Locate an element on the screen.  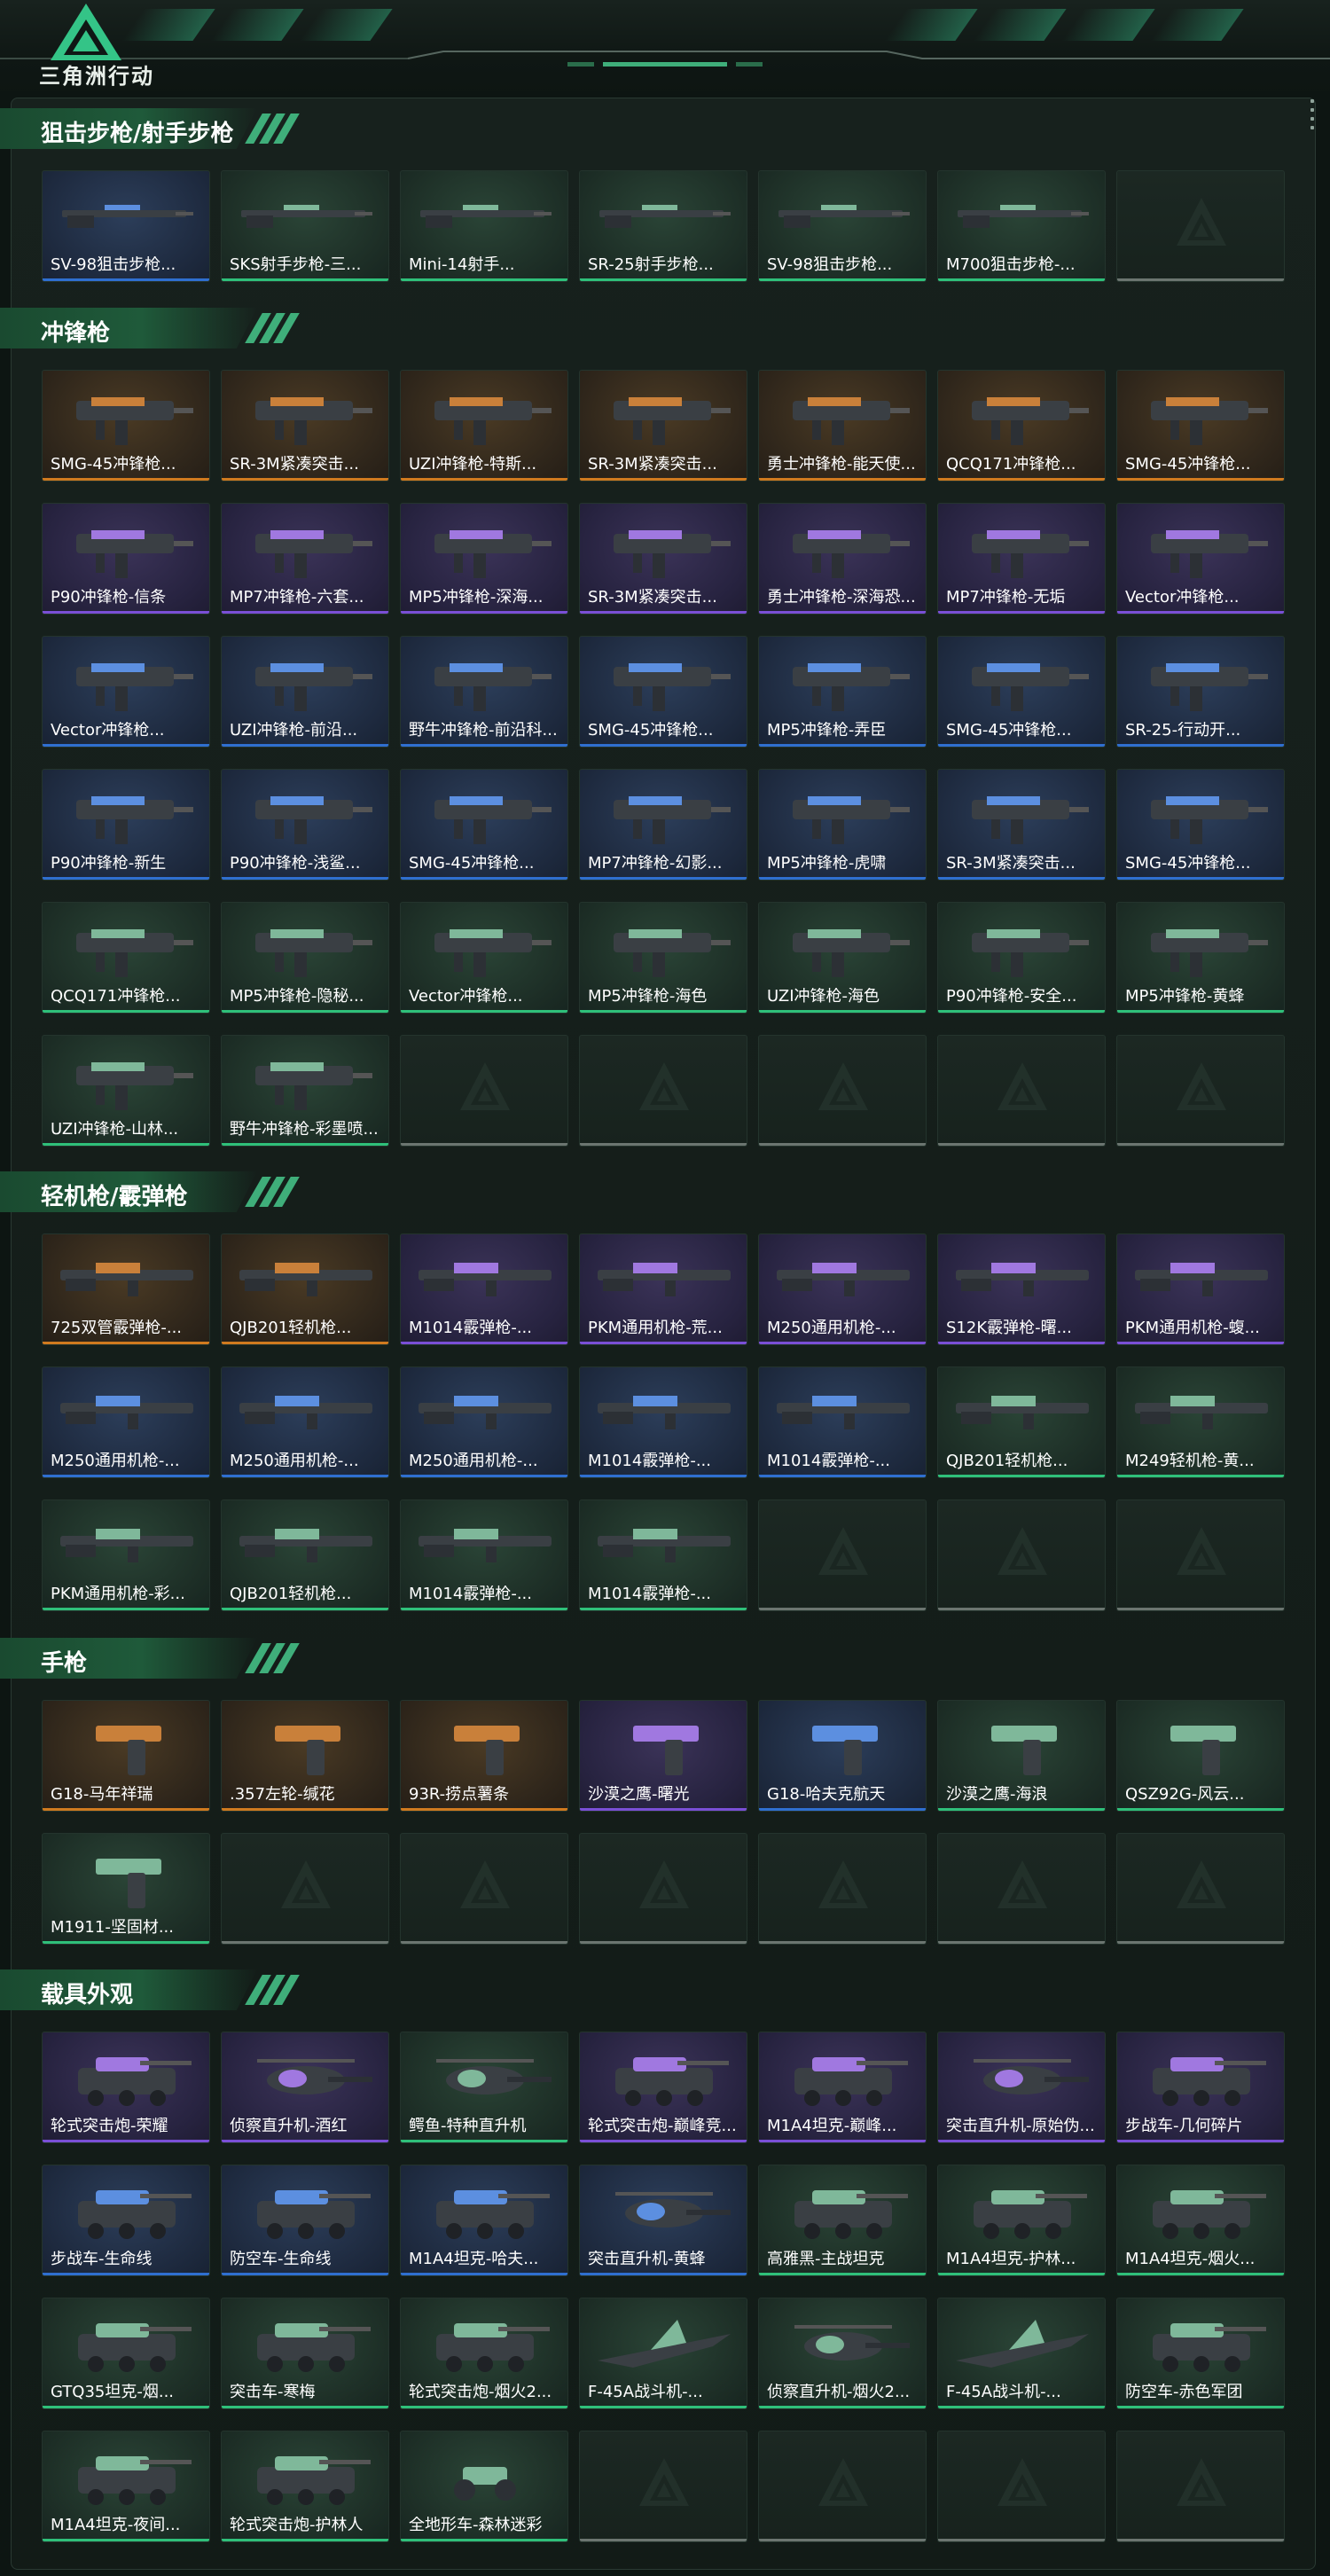
item-card: 步战车-几何碎片 is located at coordinates (1201, 2087).